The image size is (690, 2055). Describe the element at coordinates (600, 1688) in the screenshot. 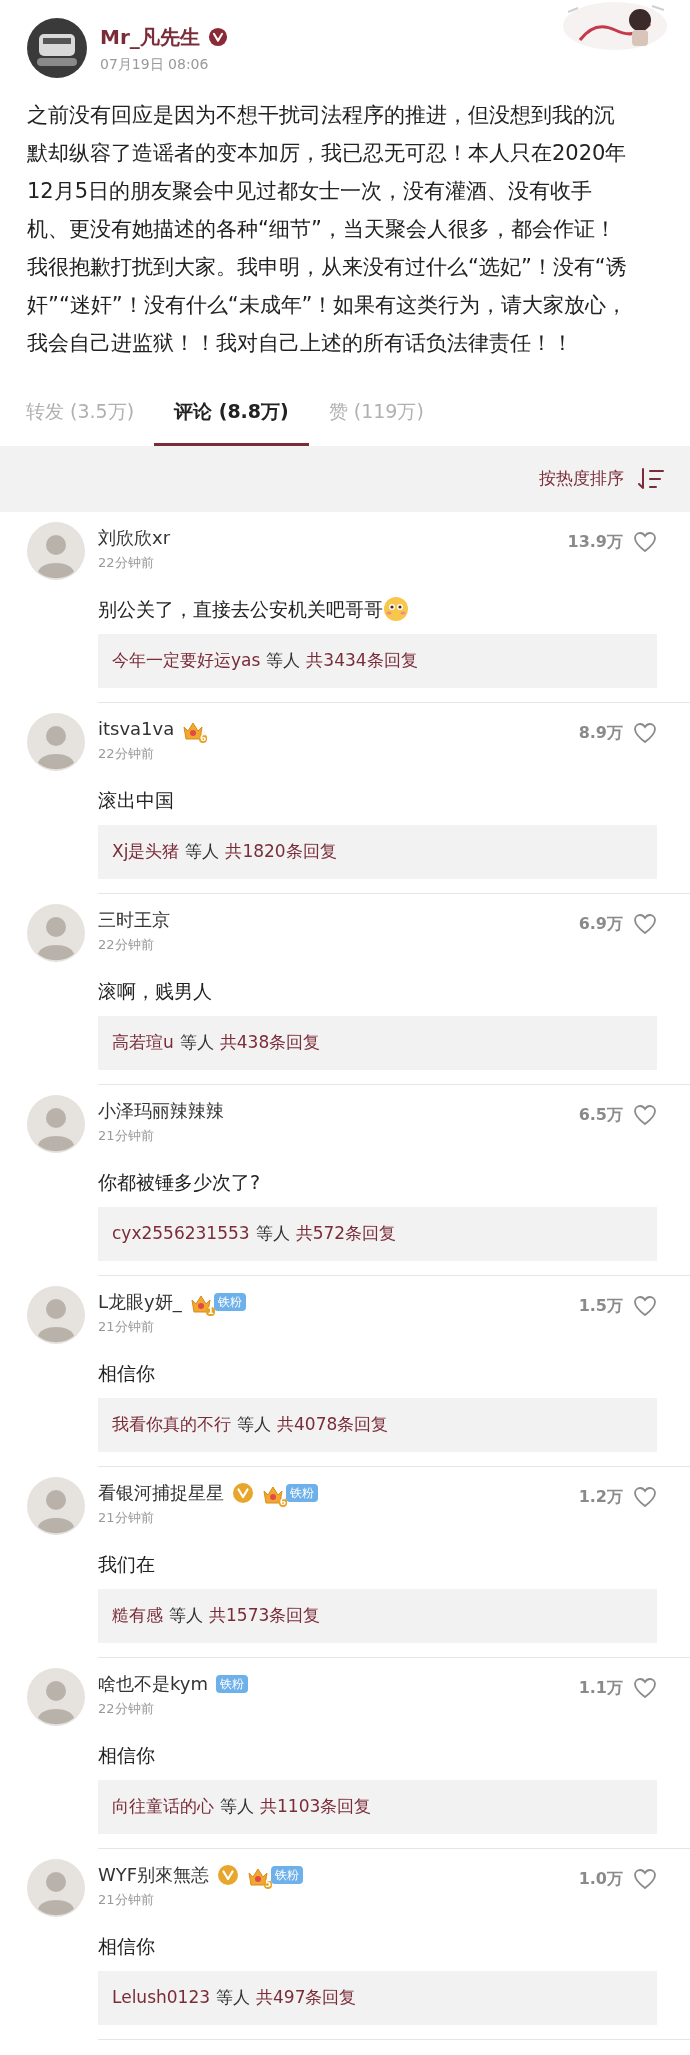

I see `like-count: 1.1万` at that location.